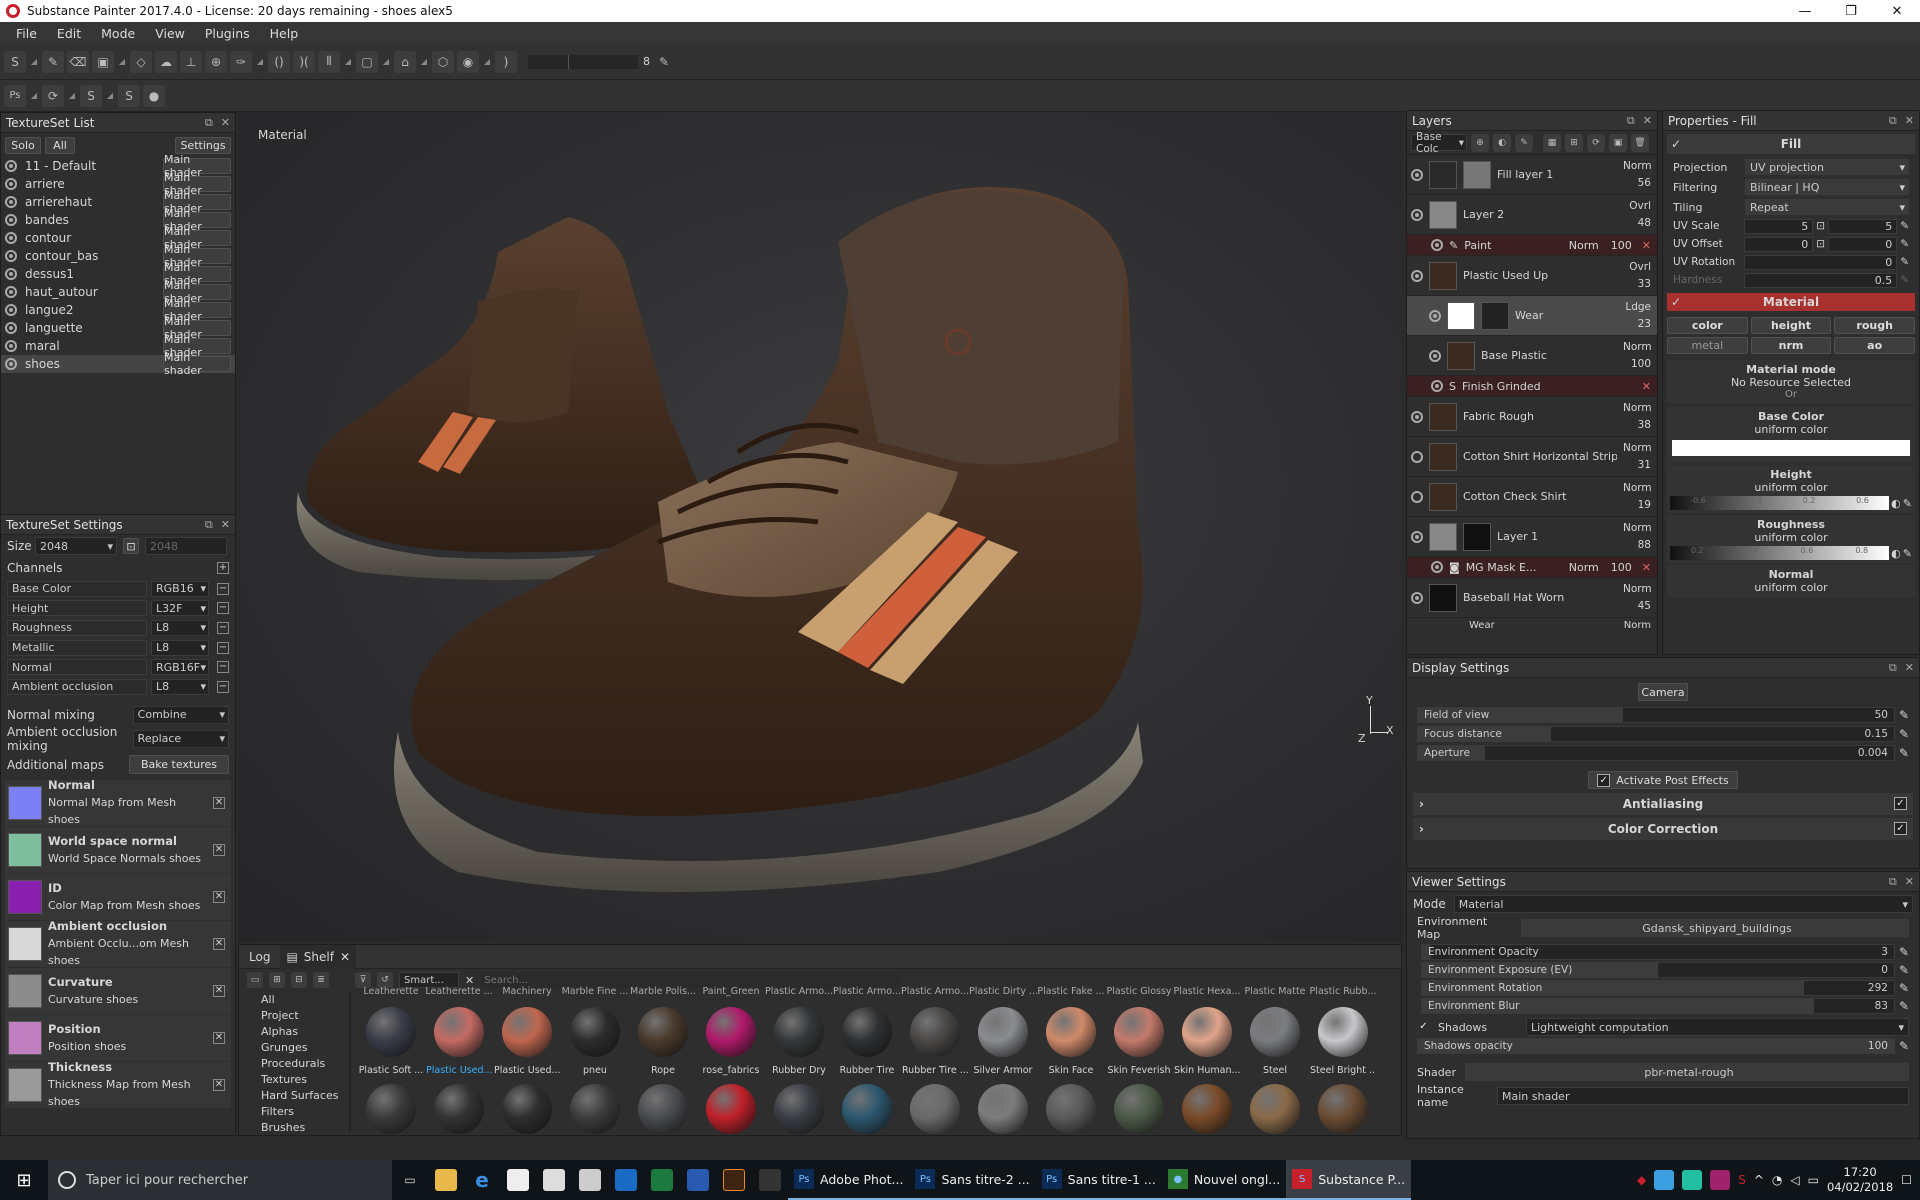 This screenshot has height=1200, width=1920. Describe the element at coordinates (1532, 537) in the screenshot. I see `layer-row: Layer 1 Norm 88` at that location.